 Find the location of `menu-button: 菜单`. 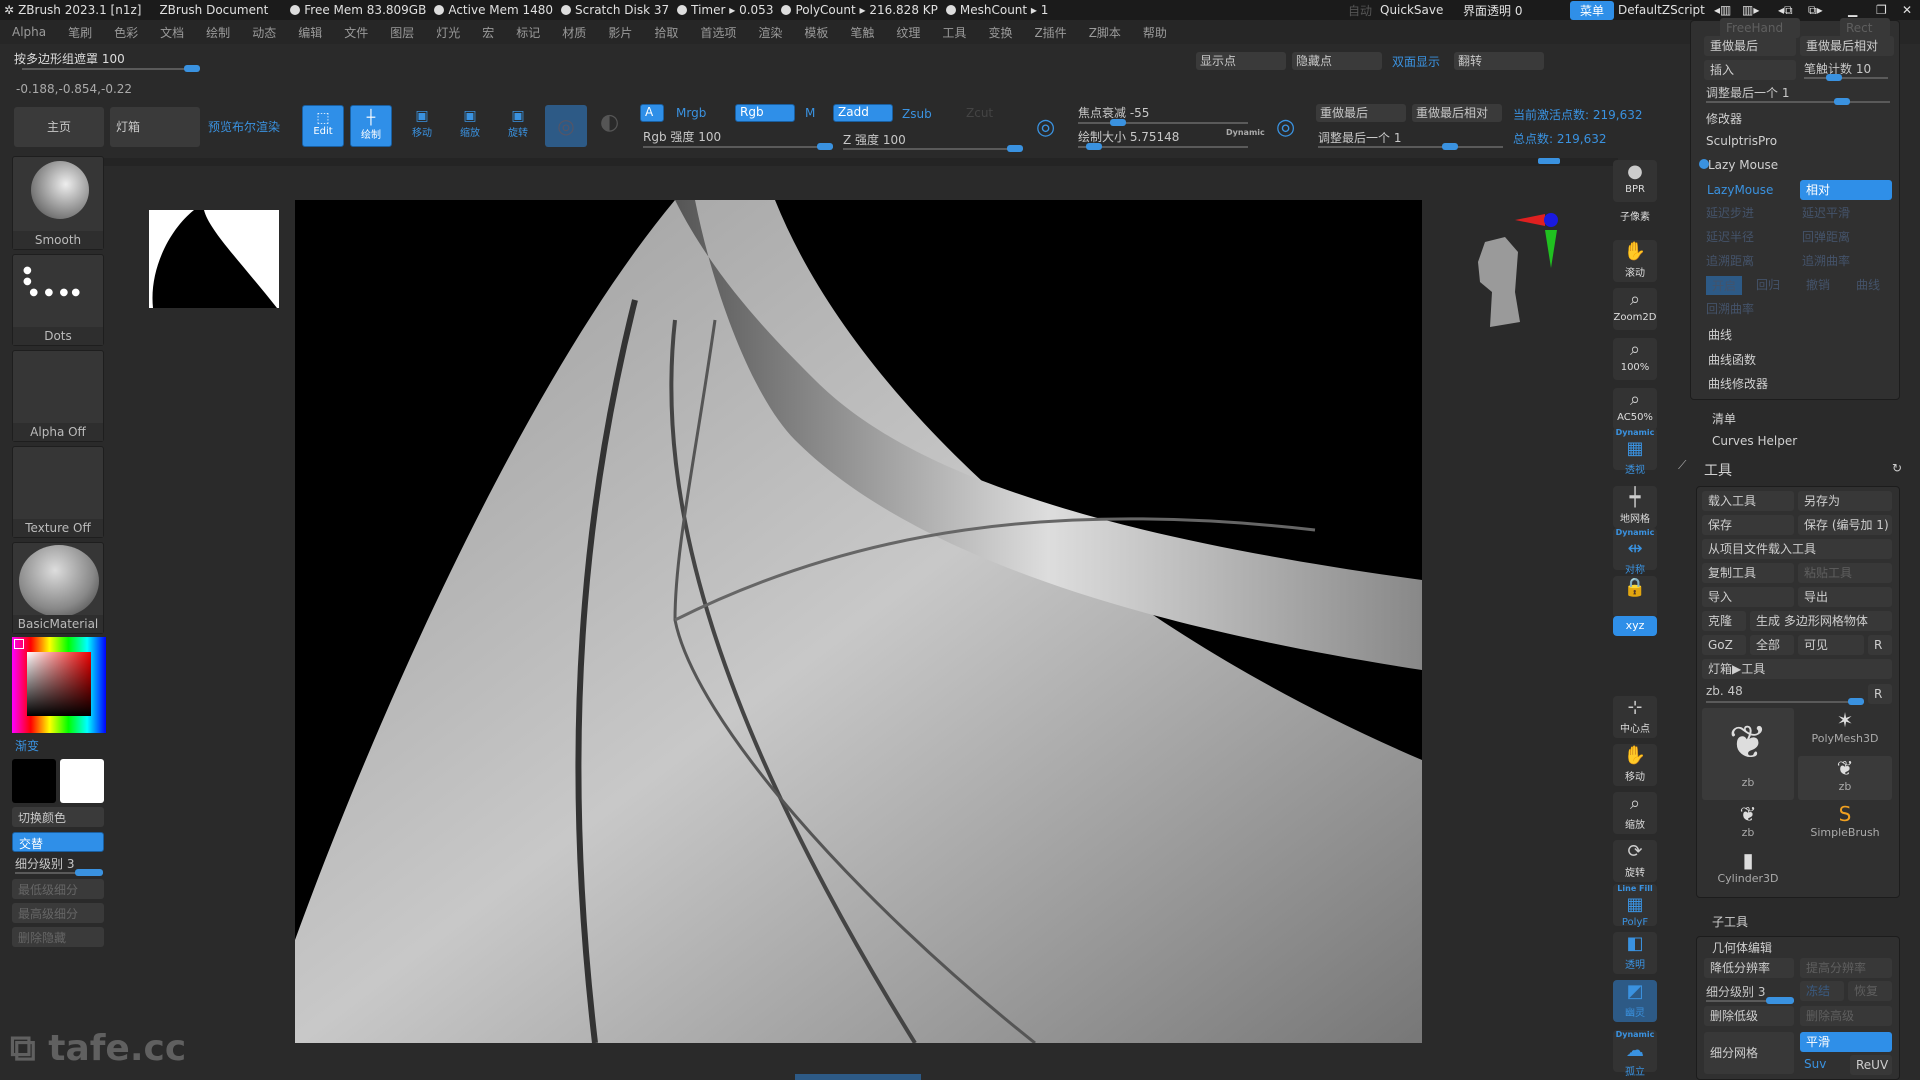

menu-button: 菜单 is located at coordinates (1592, 10).